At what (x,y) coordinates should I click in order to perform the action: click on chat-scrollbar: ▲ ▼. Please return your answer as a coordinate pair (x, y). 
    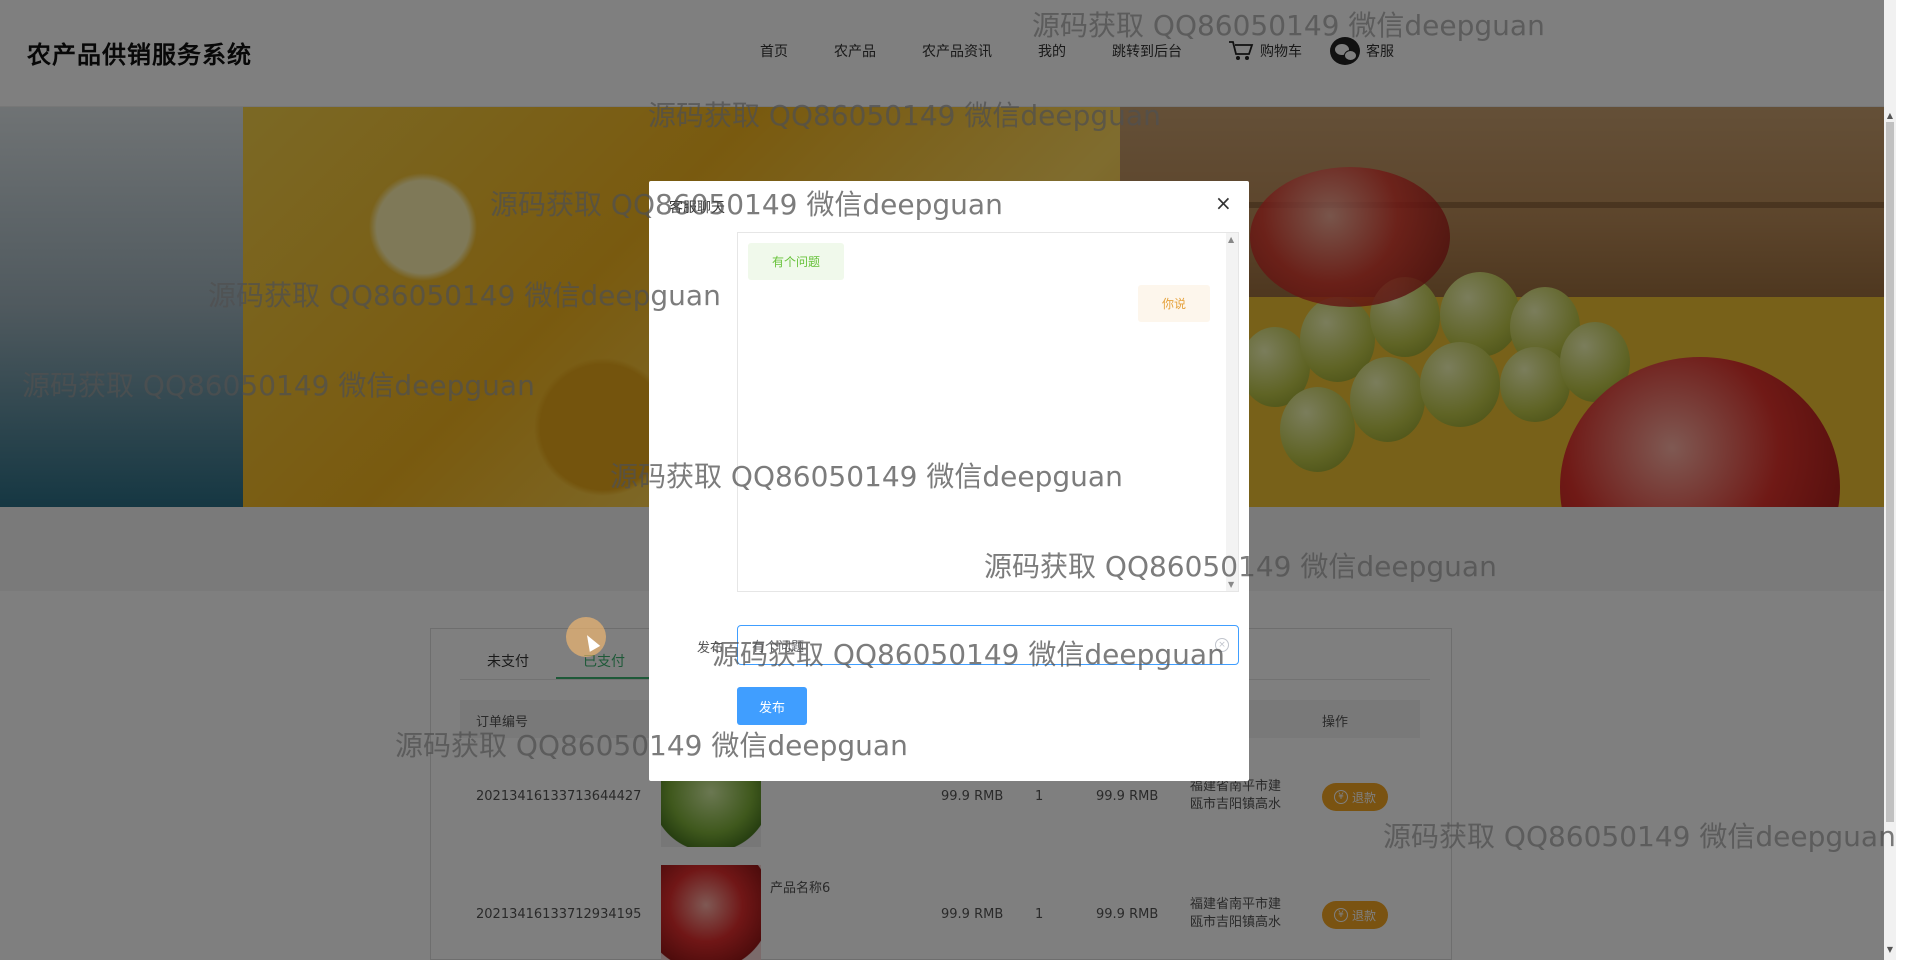
    Looking at the image, I should click on (1232, 412).